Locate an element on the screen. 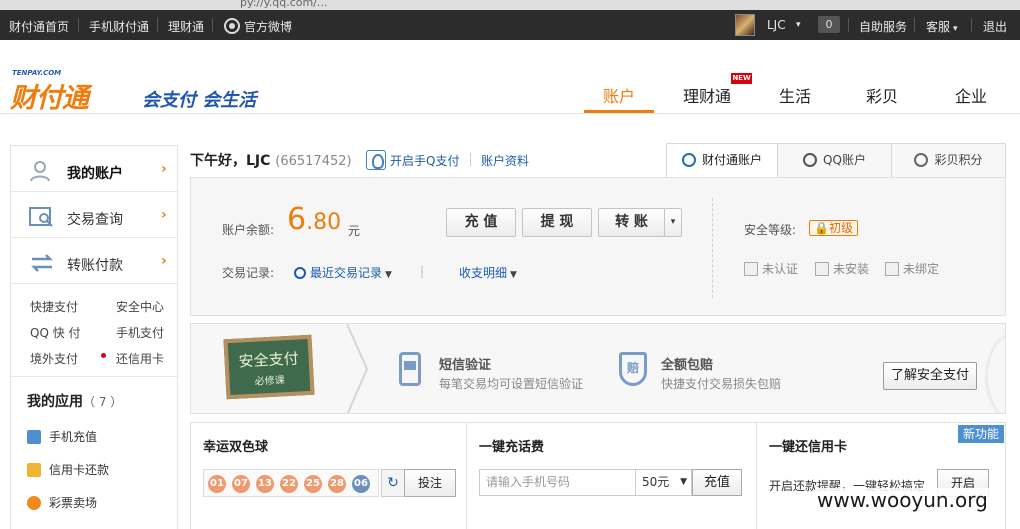 This screenshot has width=1020, height=529. top-link-customer-service: 客服 ▾ is located at coordinates (942, 26).